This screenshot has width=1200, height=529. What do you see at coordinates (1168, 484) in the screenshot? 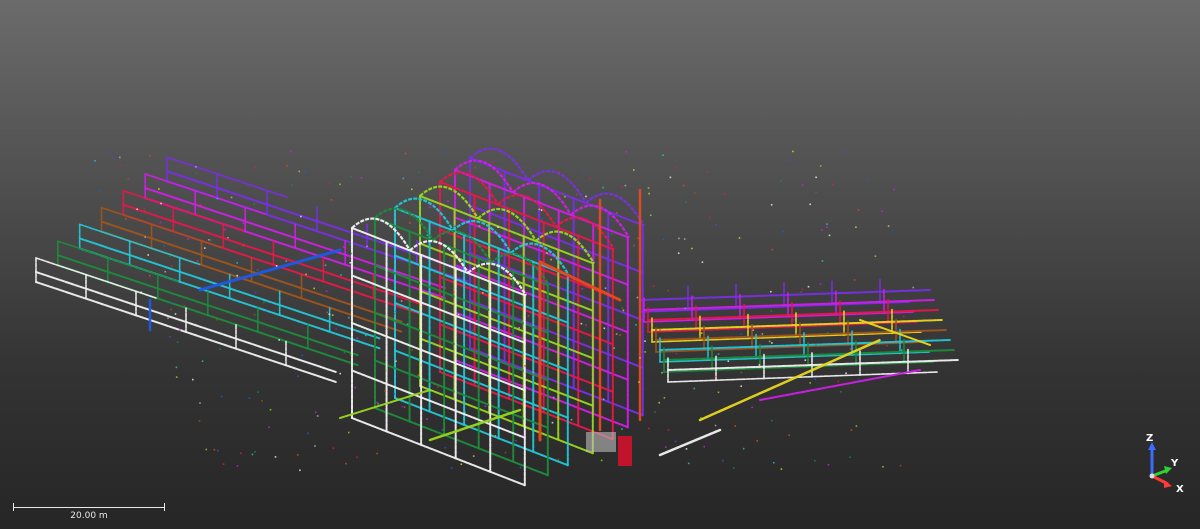
I see `x-axis-arrowhead` at bounding box center [1168, 484].